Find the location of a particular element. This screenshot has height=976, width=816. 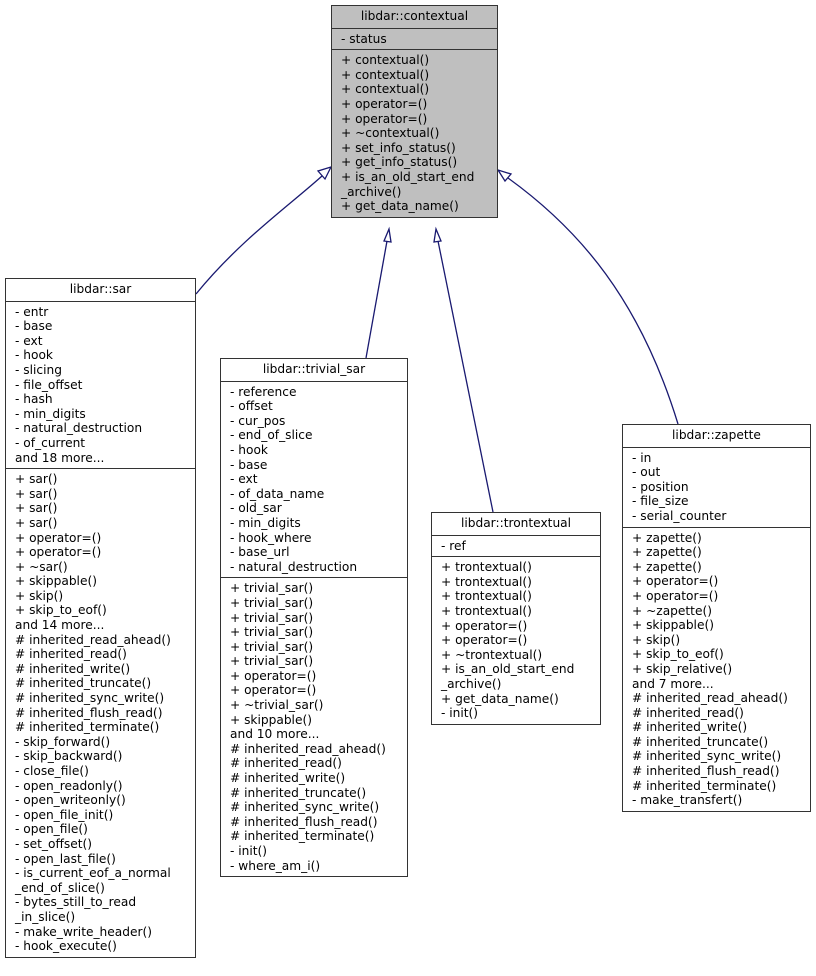

edge-trontextual-to-contextual is located at coordinates (465, 376).